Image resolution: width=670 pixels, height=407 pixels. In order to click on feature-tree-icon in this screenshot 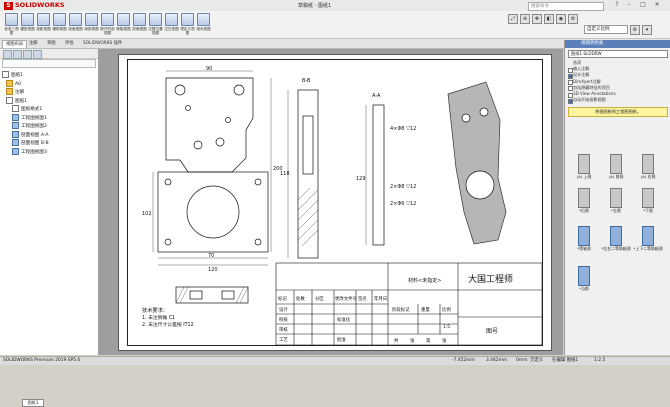, I will do `click(7, 54)`.